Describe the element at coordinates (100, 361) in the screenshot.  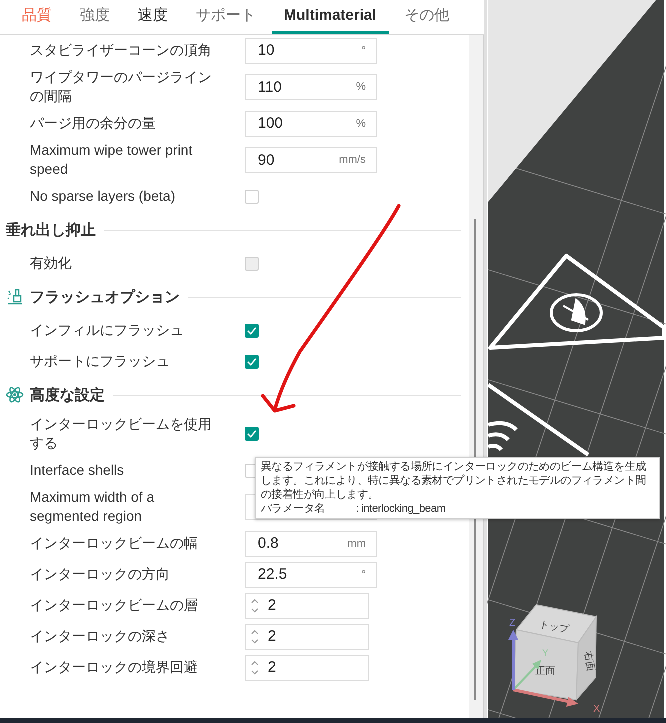
I see `setting-label: サポートにフラッシュ` at that location.